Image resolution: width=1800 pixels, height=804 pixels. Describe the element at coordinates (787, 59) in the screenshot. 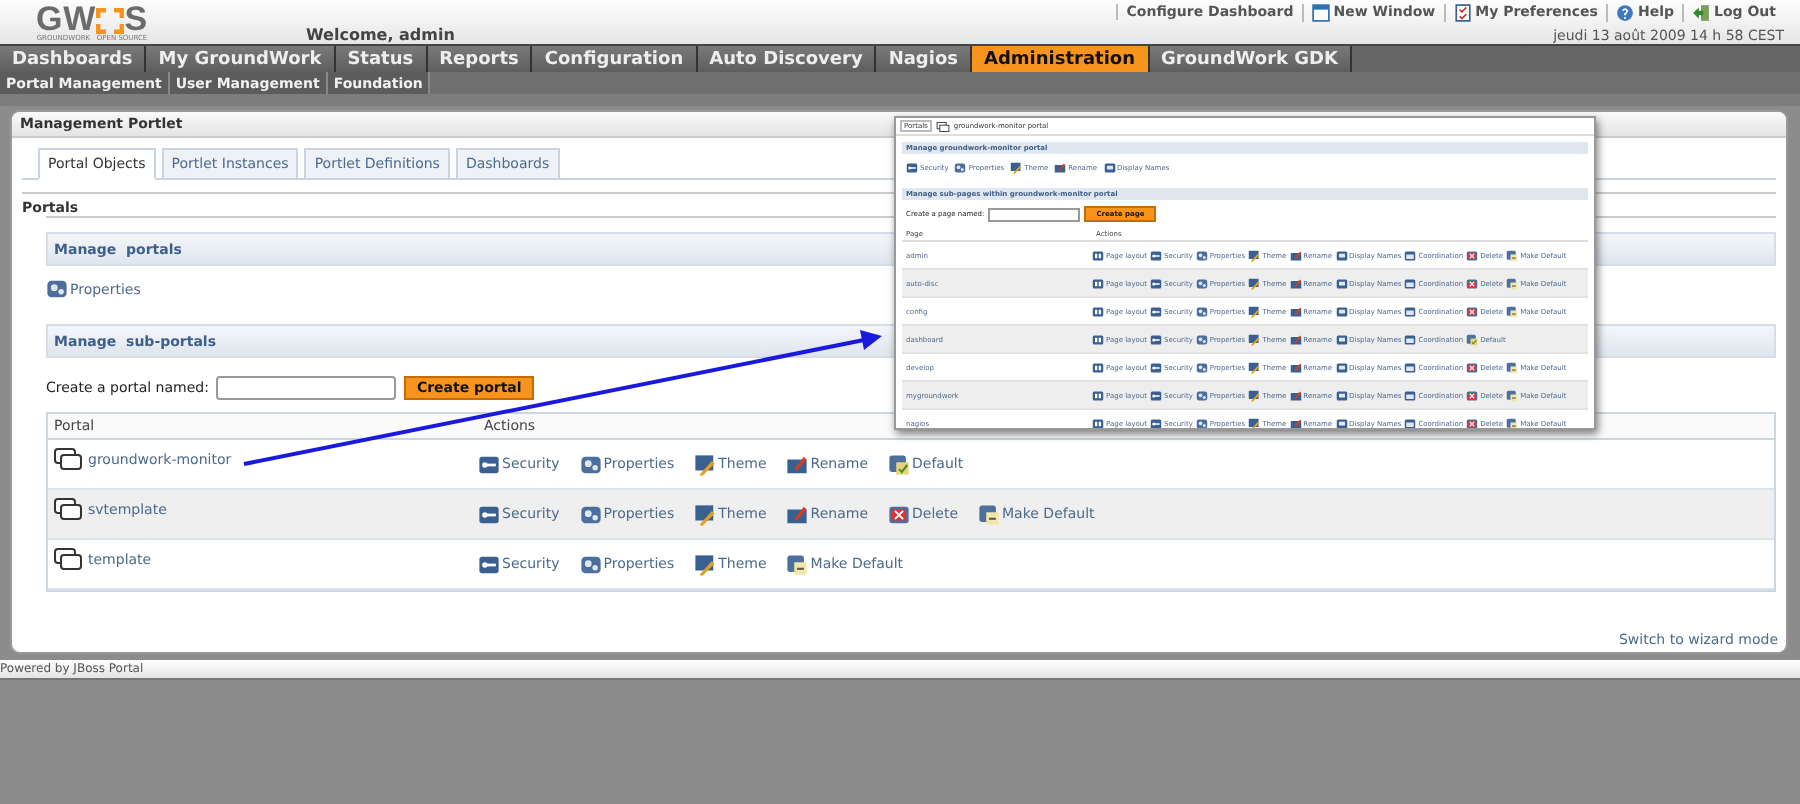

I see `nav-tab: Auto Discovery` at that location.